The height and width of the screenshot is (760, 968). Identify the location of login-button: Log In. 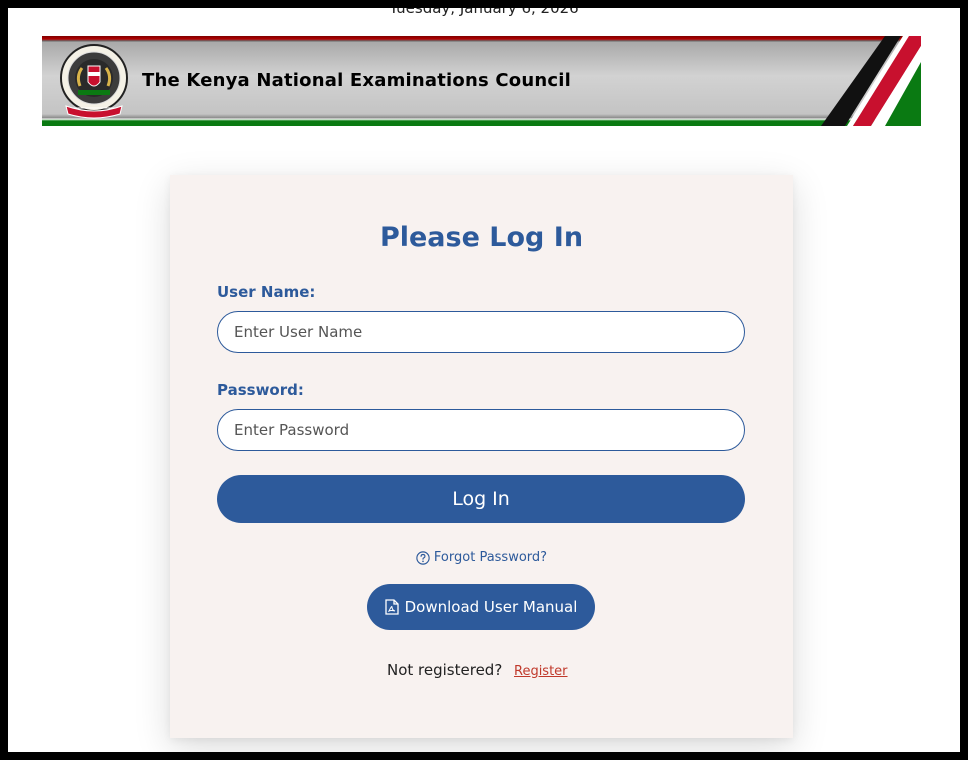
(481, 499).